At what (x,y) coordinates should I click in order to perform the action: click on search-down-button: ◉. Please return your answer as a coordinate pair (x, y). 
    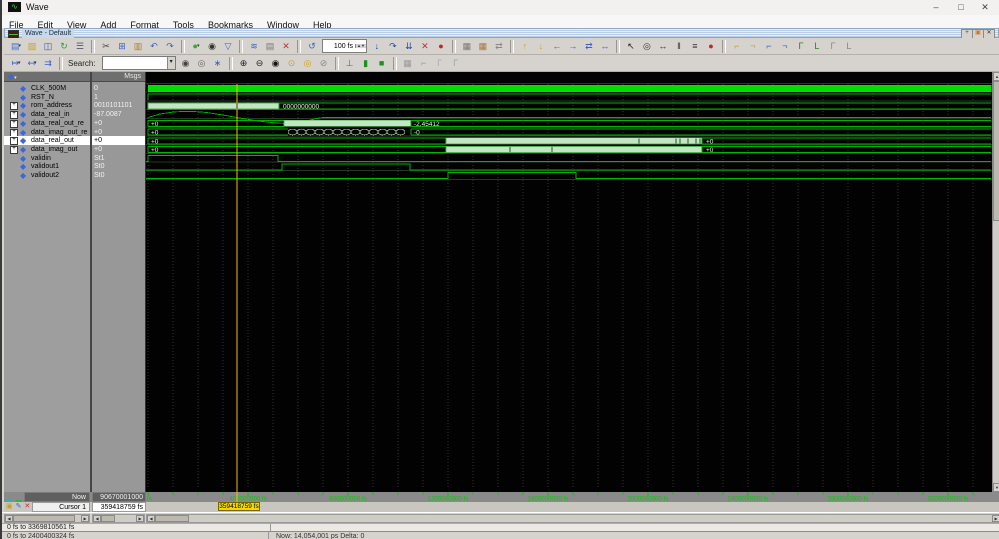
    Looking at the image, I should click on (186, 63).